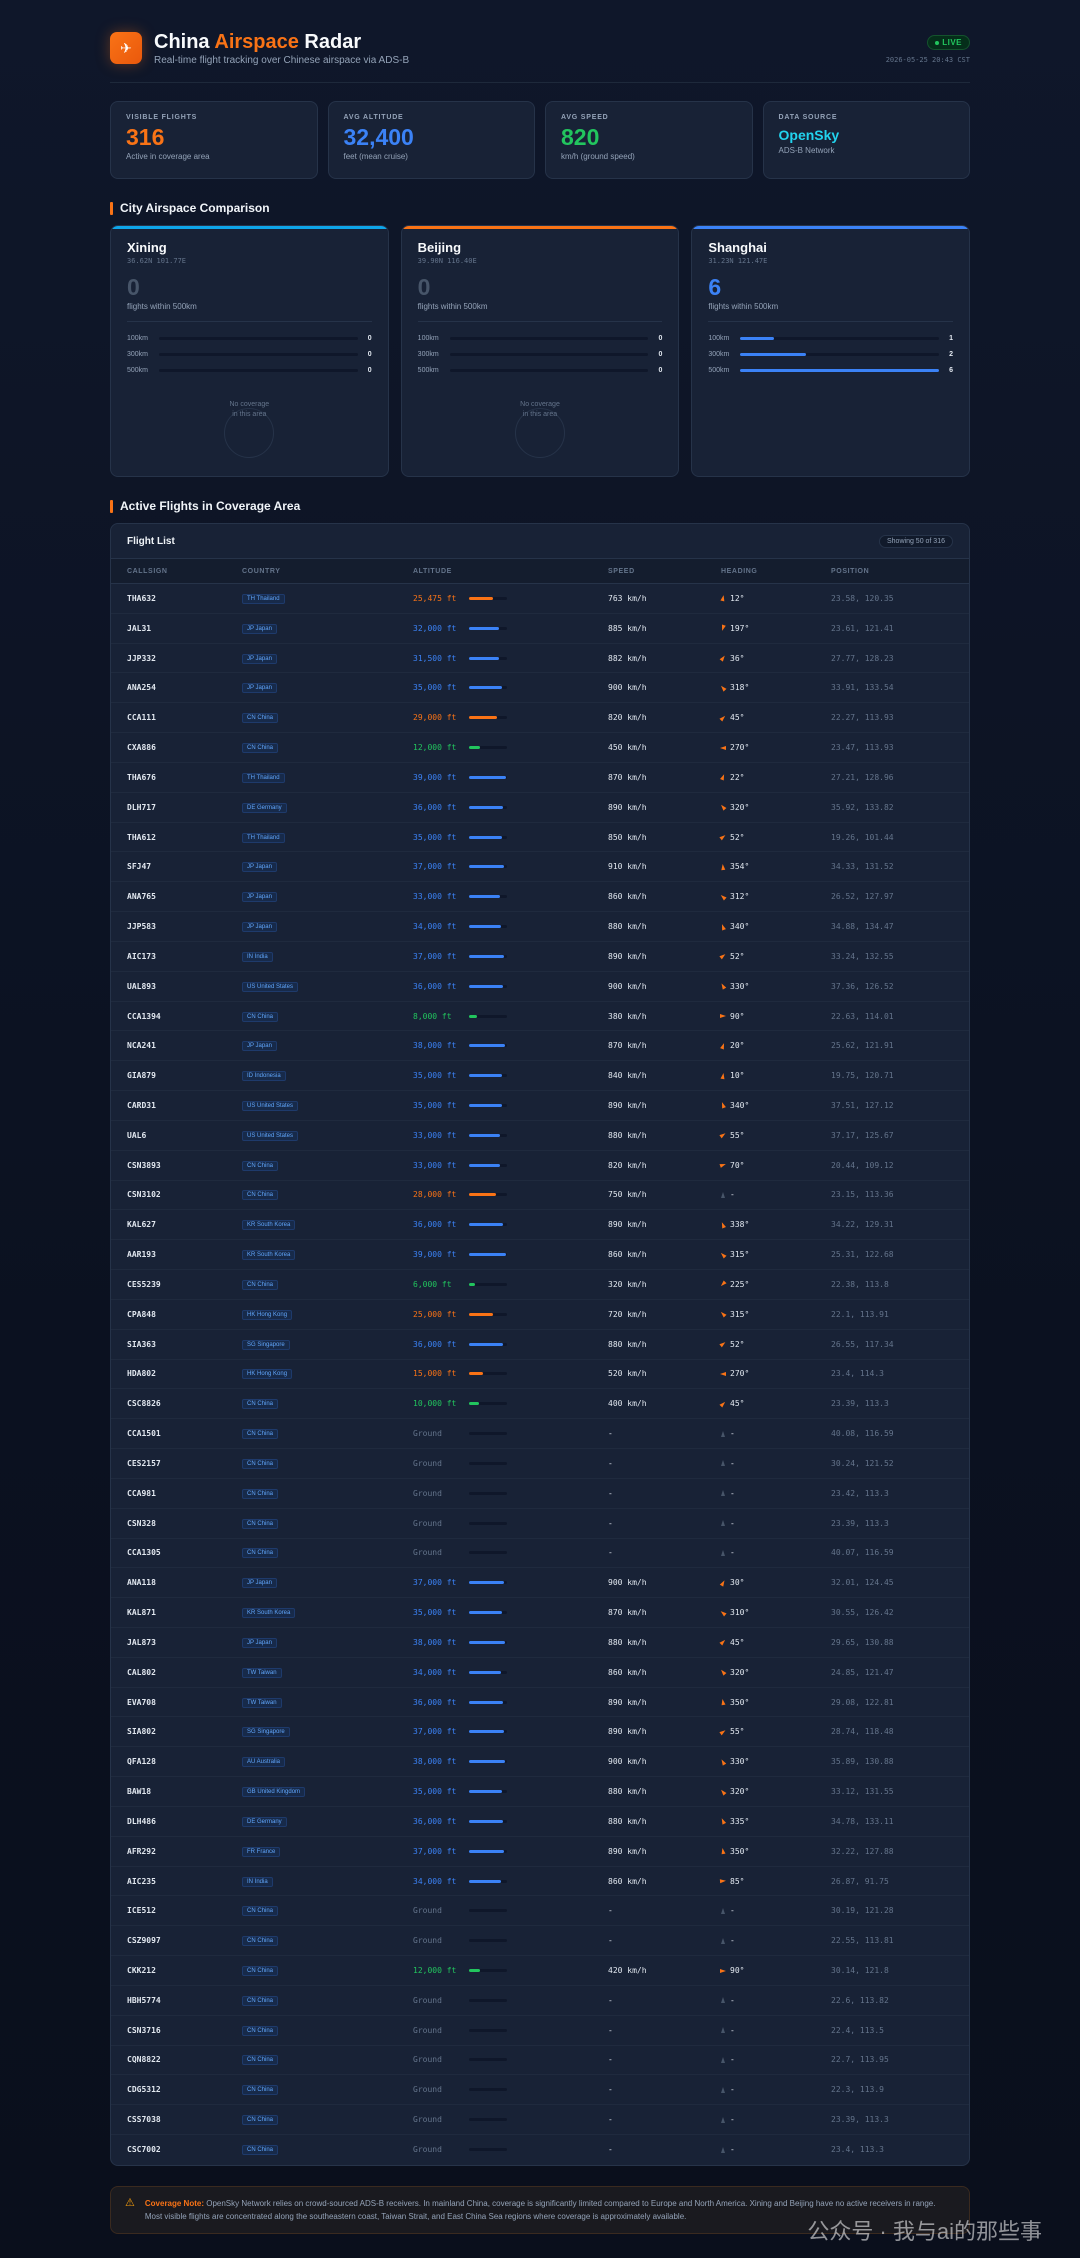  I want to click on table-row: CSZ9097 CN China Ground - - 22.55, 113.81, so click(540, 1941).